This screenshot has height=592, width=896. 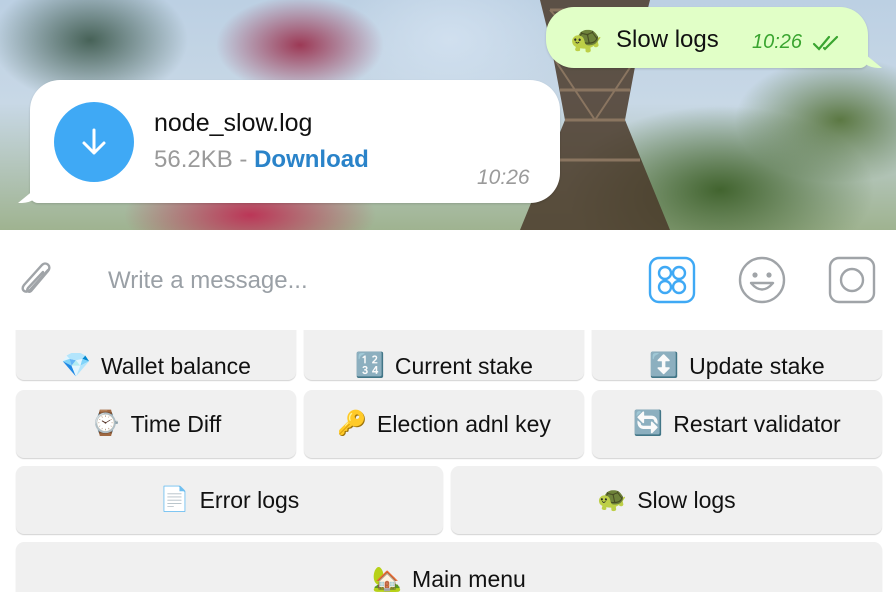 I want to click on wallet-balance-button: 💎 Wallet balance, so click(x=156, y=355).